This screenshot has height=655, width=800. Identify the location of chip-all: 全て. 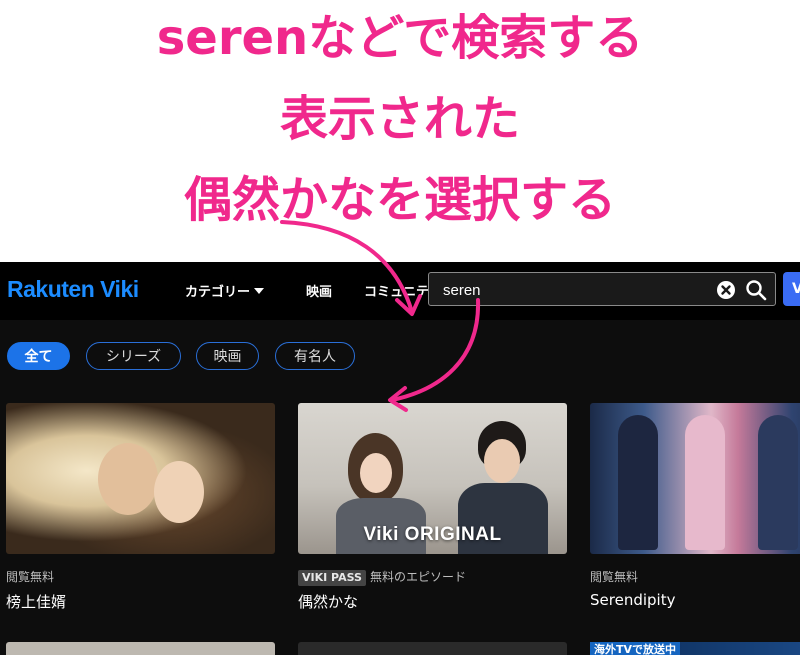
(38, 356).